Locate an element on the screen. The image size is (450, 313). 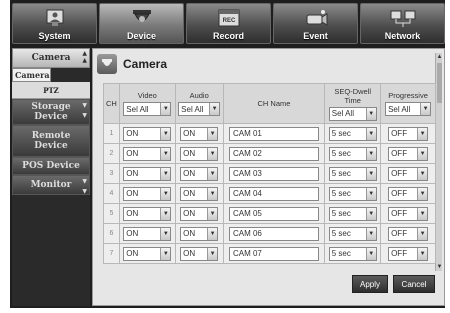
table-row: 3 ON ▼ ON ▼ CAM 03 5 sec ▼ OFF ▼ is located at coordinates (269, 173).